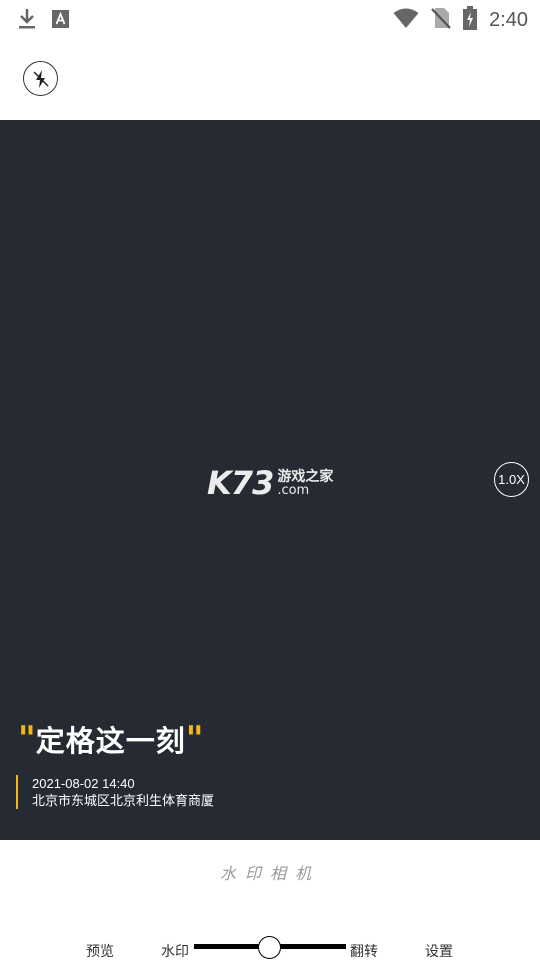 This screenshot has width=540, height=960. What do you see at coordinates (305, 476) in the screenshot?
I see `logo-cn: 游戏之家` at bounding box center [305, 476].